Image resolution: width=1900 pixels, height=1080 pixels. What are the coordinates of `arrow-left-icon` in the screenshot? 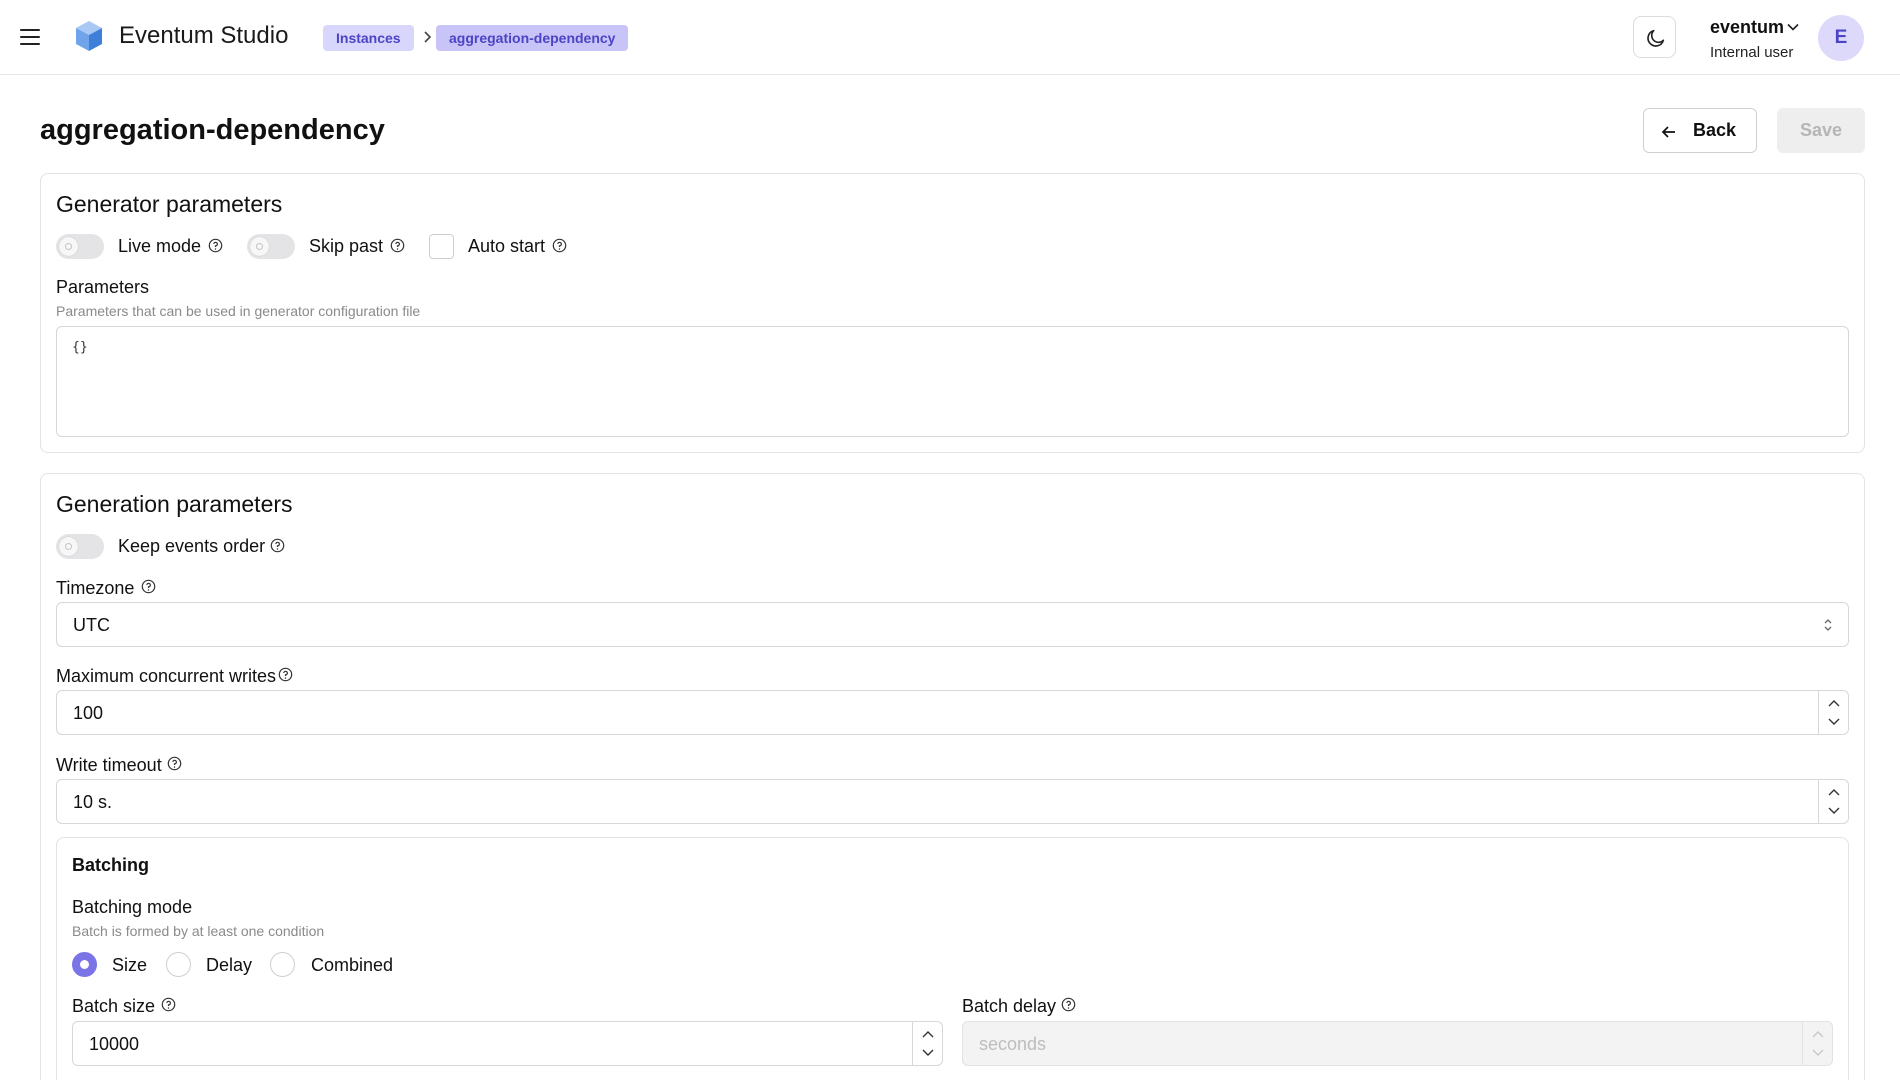 It's located at (1668, 132).